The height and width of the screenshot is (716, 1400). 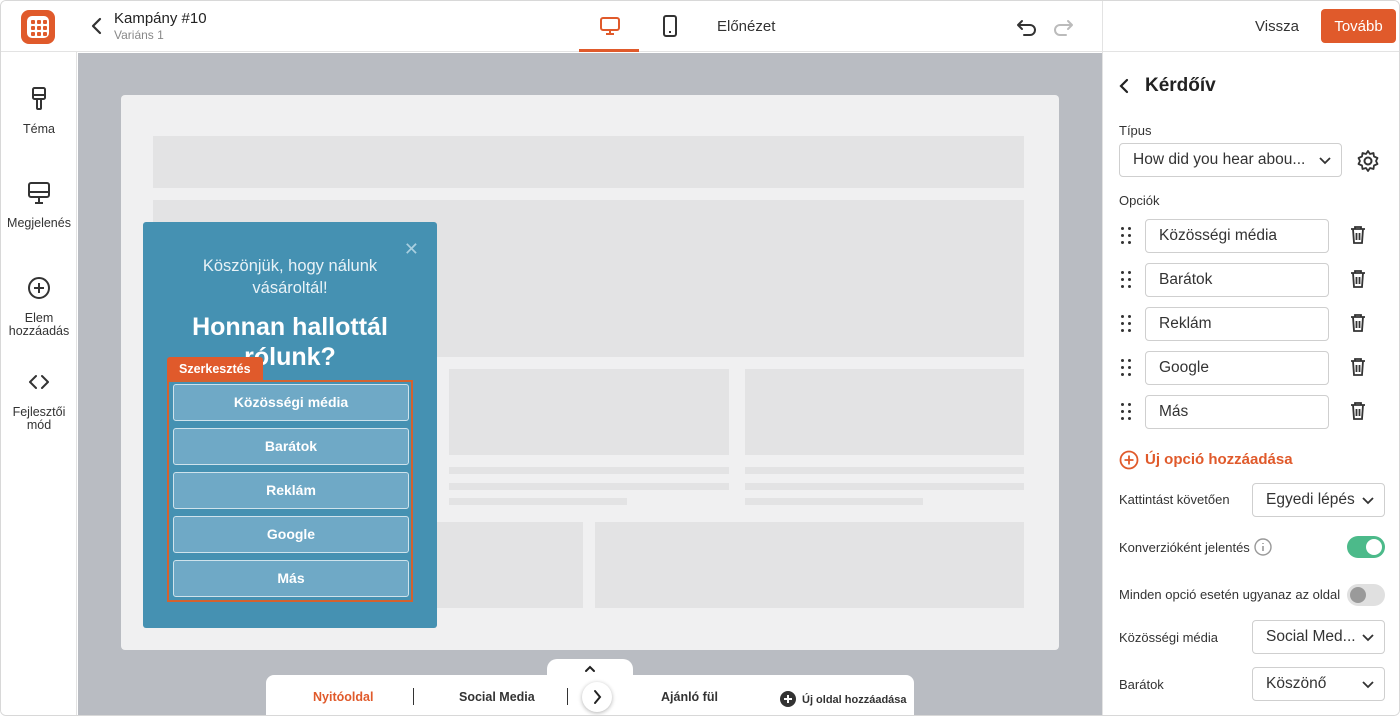 I want to click on option-row: Közösségi média, so click(x=1249, y=236).